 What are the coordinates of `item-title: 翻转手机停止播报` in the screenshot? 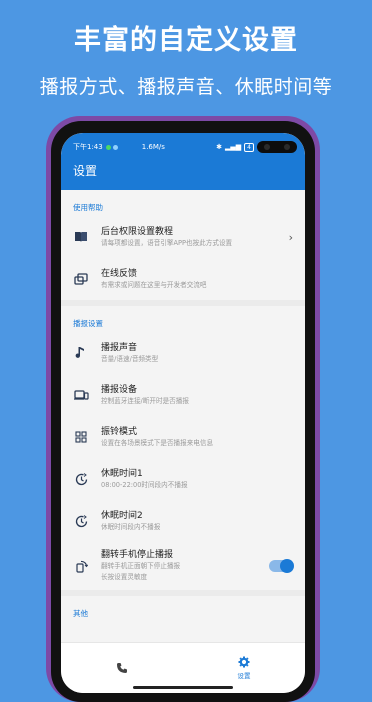 It's located at (137, 555).